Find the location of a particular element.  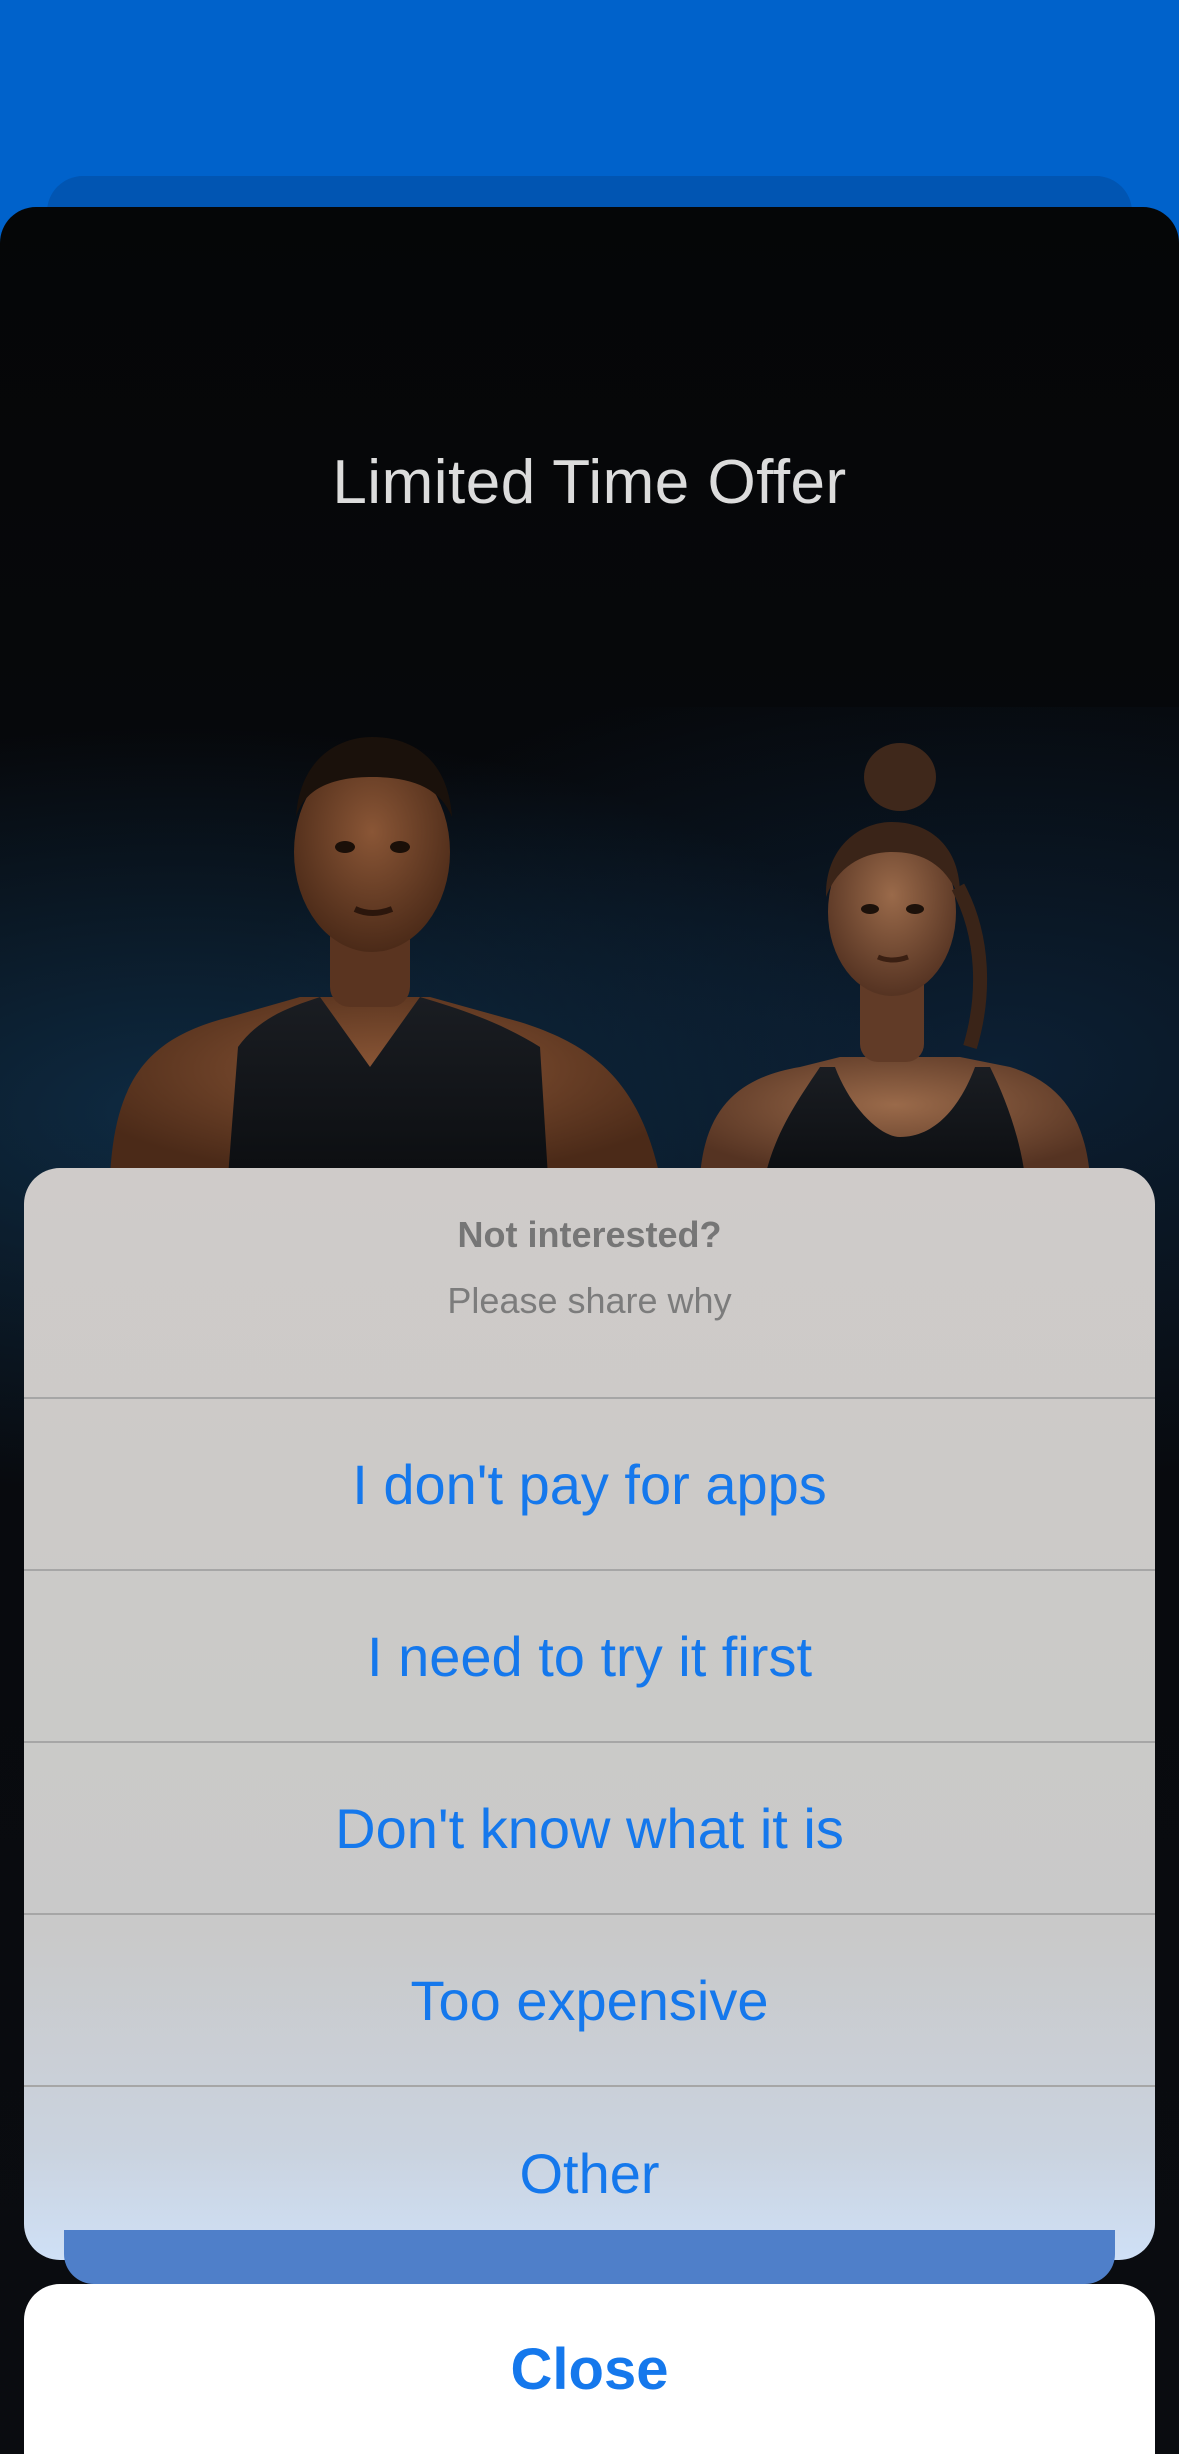

option-need-to-try-first: I need to try it first is located at coordinates (589, 1657).